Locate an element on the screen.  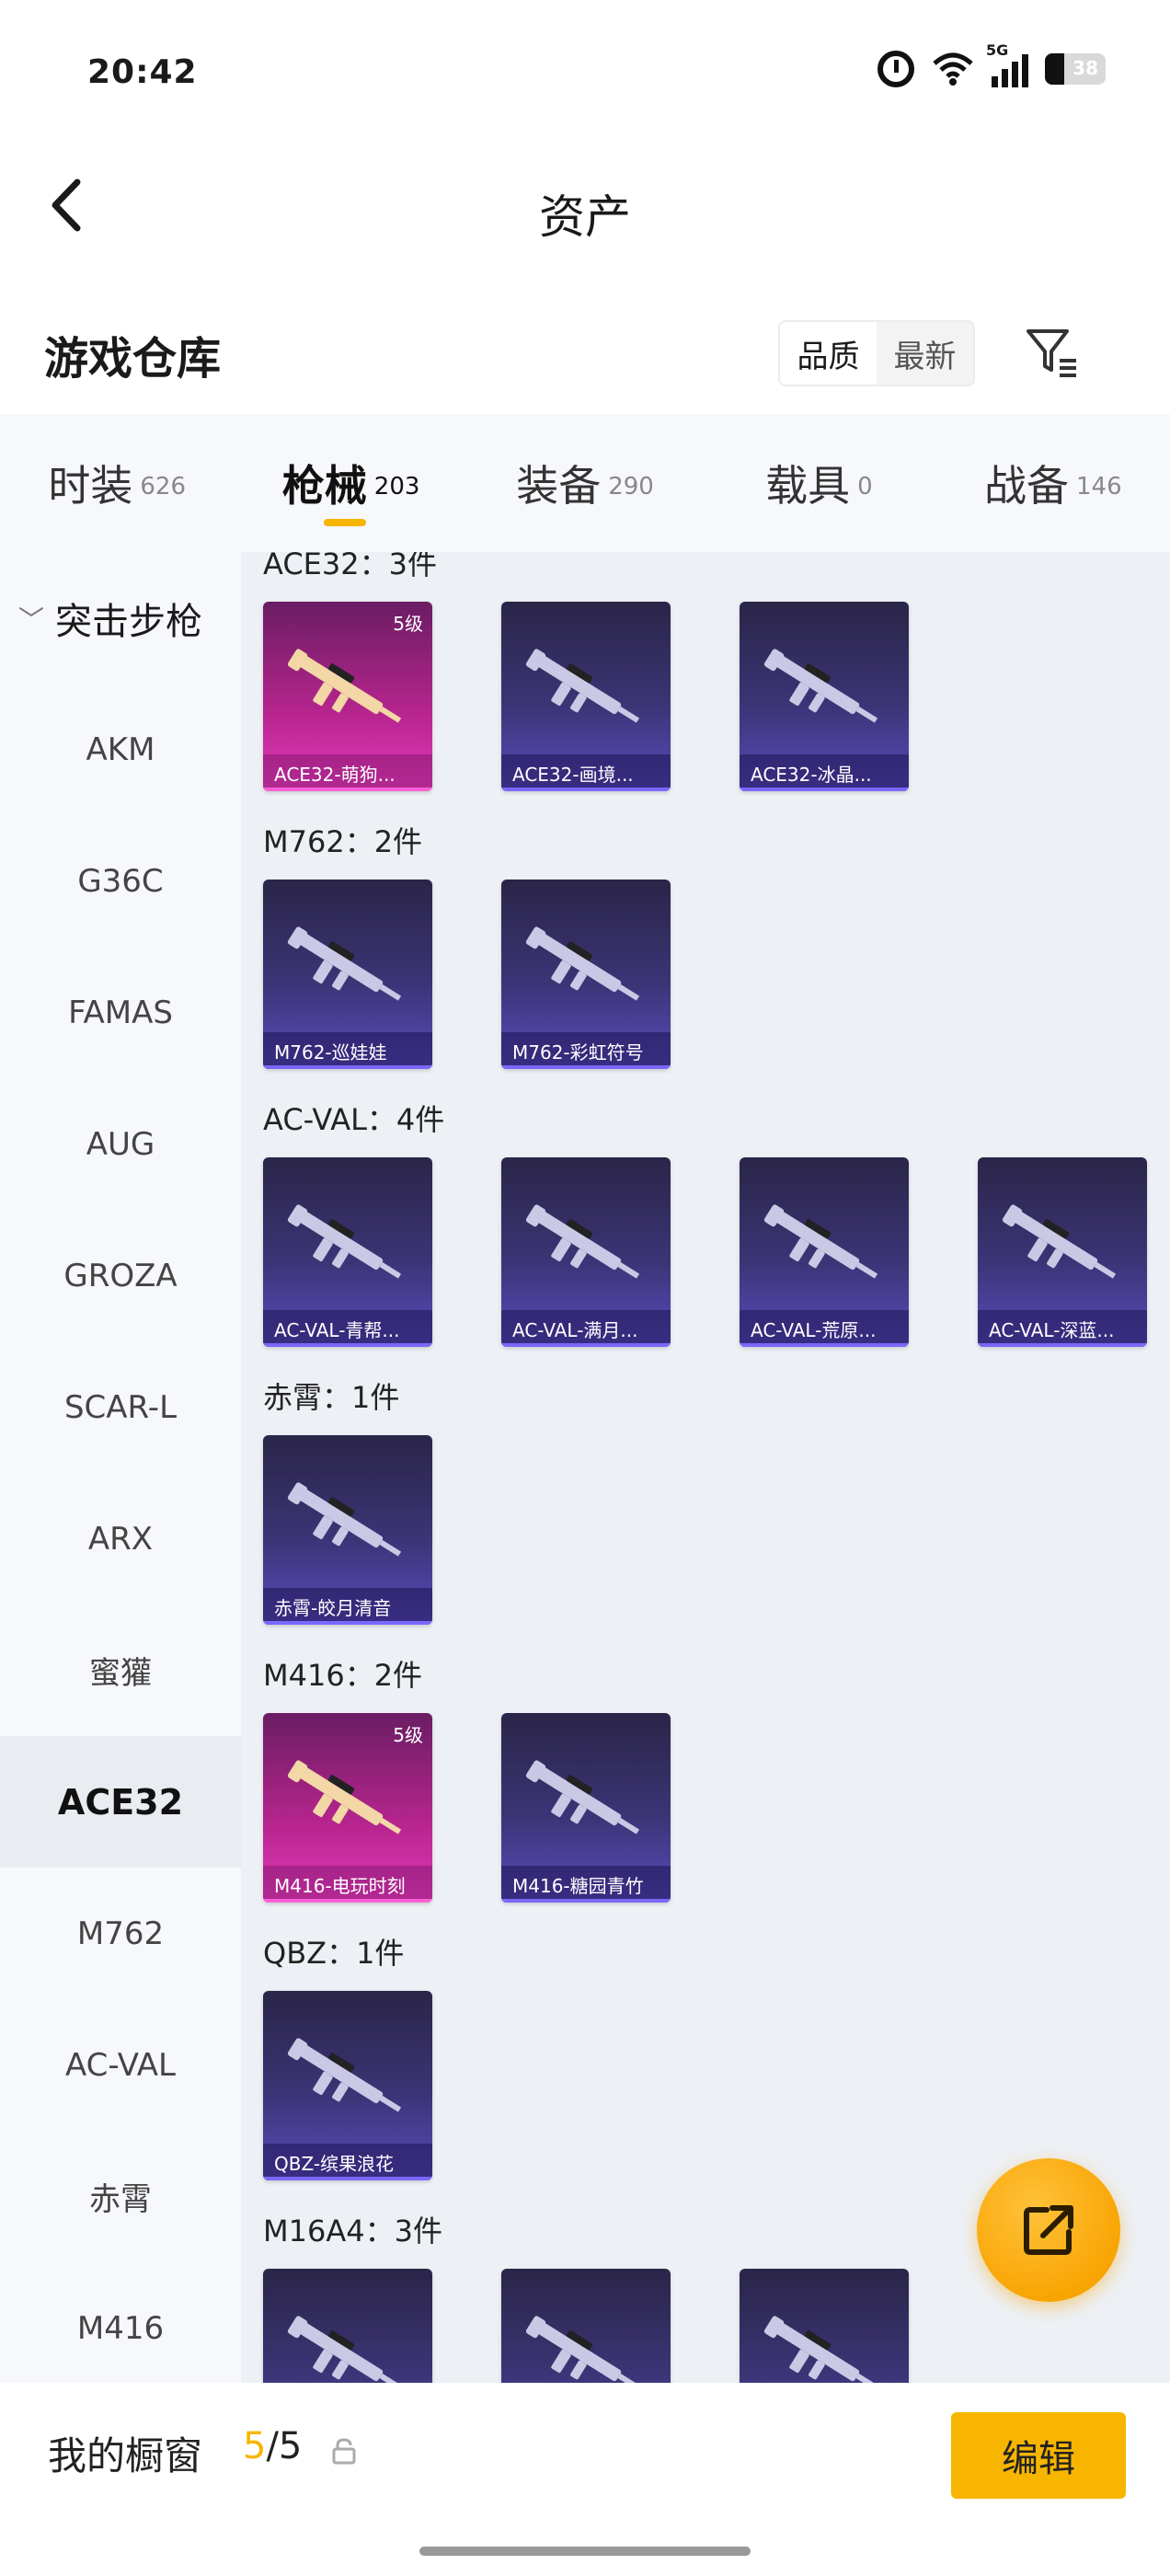
tab-supplies: 战备 146 is located at coordinates (1053, 483).